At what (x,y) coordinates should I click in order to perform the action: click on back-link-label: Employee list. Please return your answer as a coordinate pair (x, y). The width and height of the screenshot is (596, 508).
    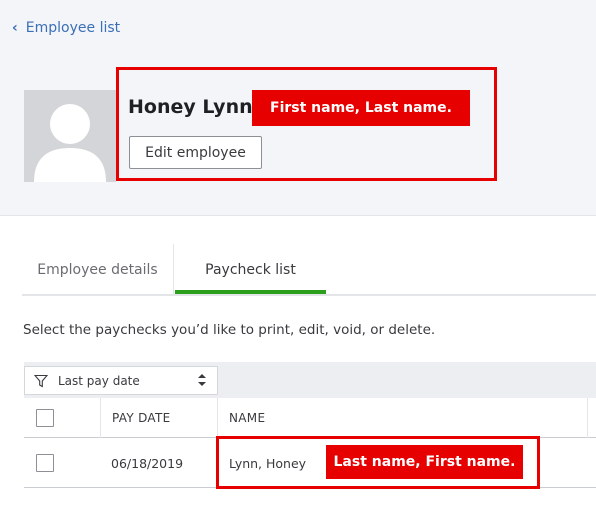
    Looking at the image, I should click on (73, 28).